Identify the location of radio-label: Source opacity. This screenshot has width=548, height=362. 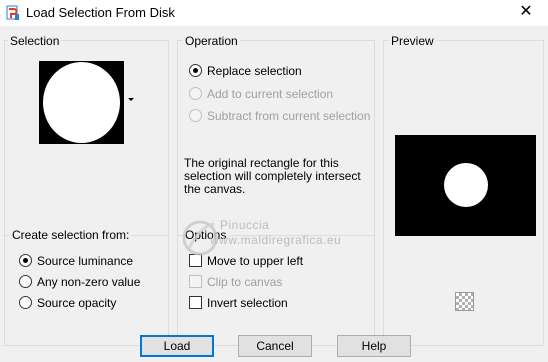
(77, 303).